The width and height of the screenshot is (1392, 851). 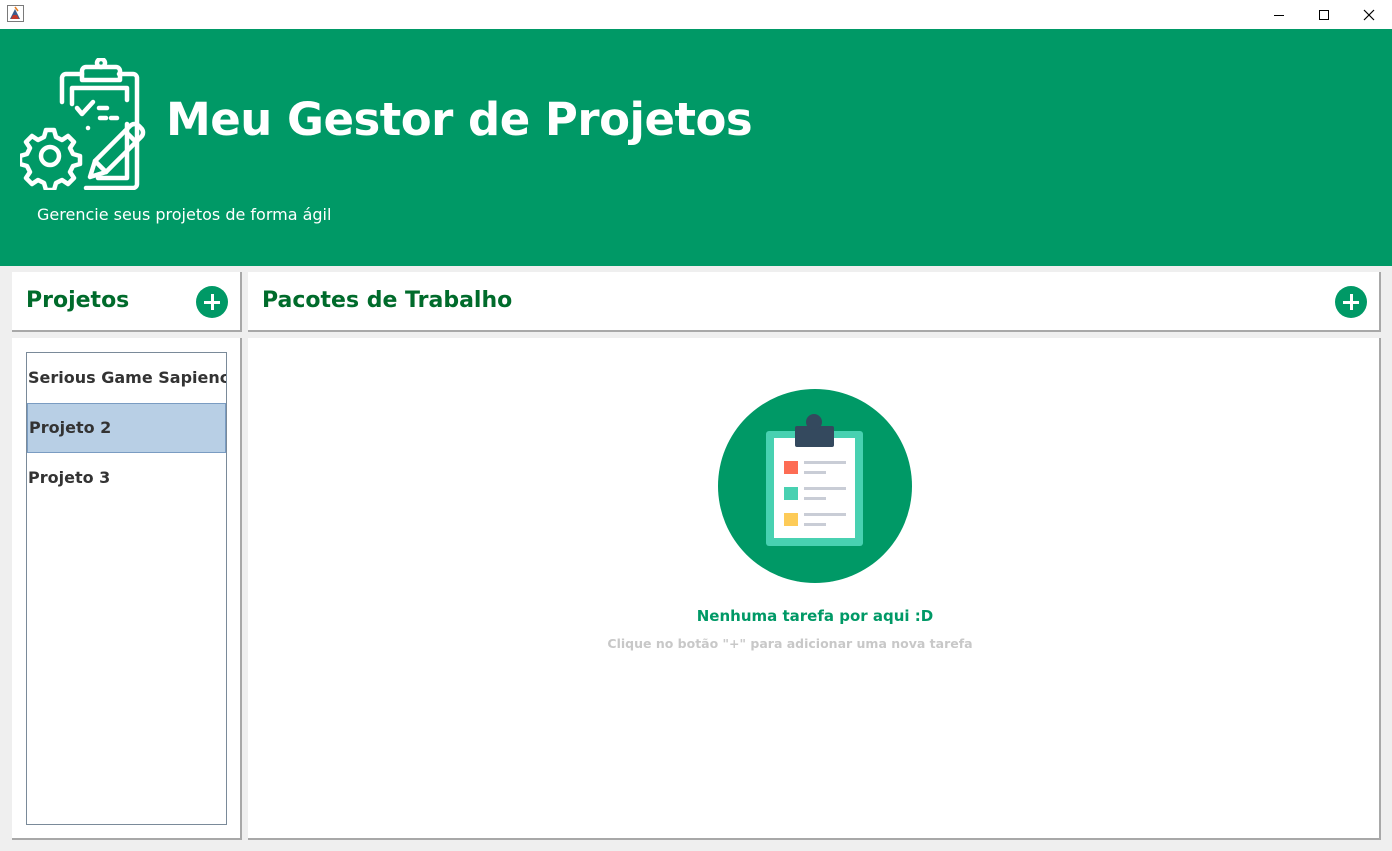 I want to click on app-title: Meu Gestor de Projetos, so click(x=459, y=119).